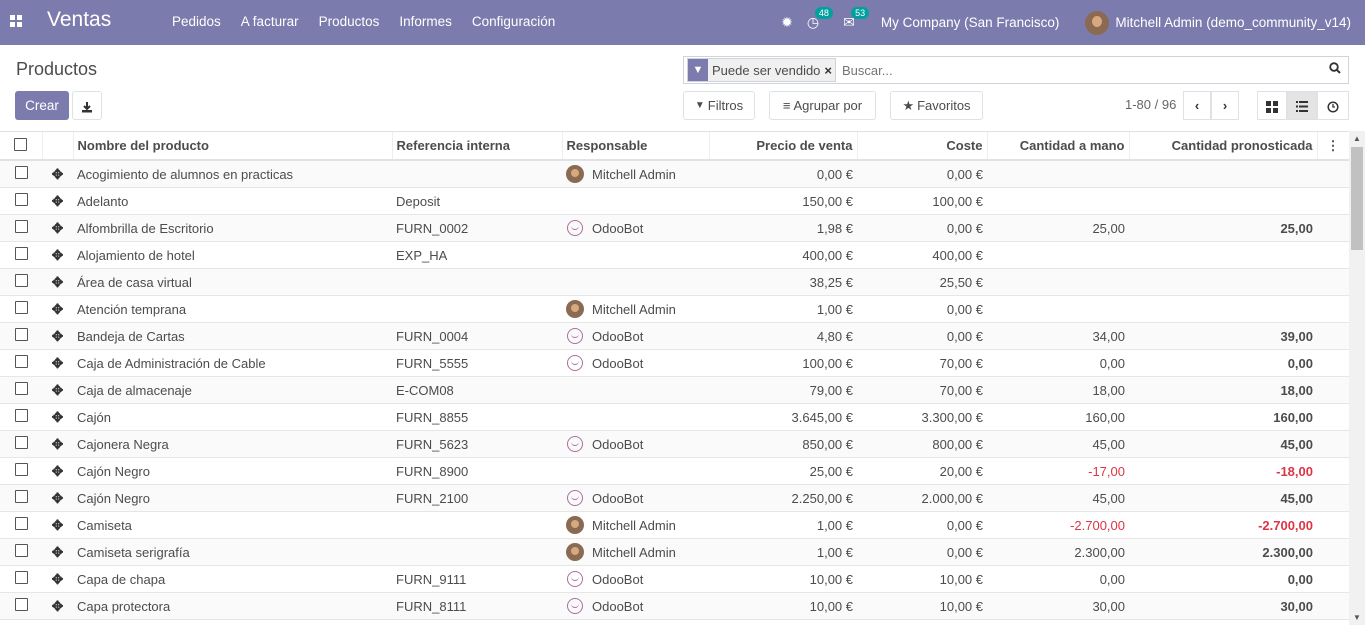 The height and width of the screenshot is (626, 1365). What do you see at coordinates (1058, 552) in the screenshot?
I see `cell-qty-on-hand: 2.300,00` at bounding box center [1058, 552].